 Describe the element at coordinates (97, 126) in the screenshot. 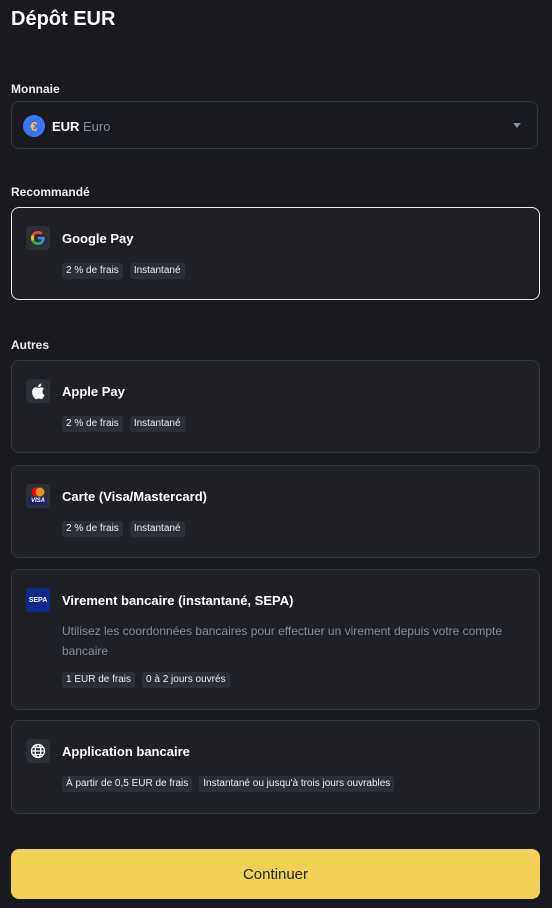

I see `currency-name: Euro` at that location.